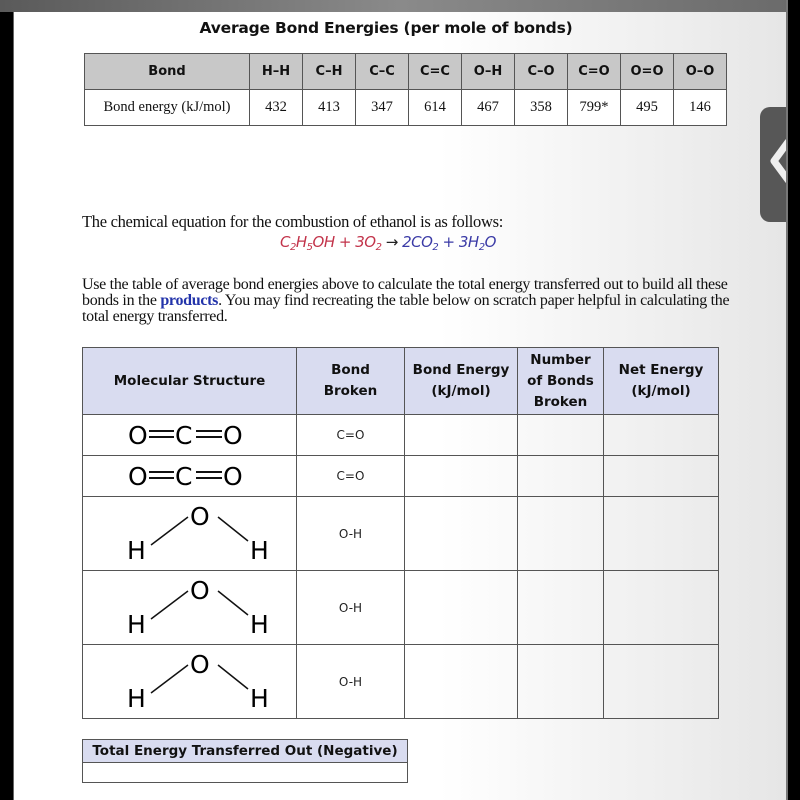 The height and width of the screenshot is (800, 800). I want to click on header-bond-broken-text: Bond Broken, so click(350, 380).